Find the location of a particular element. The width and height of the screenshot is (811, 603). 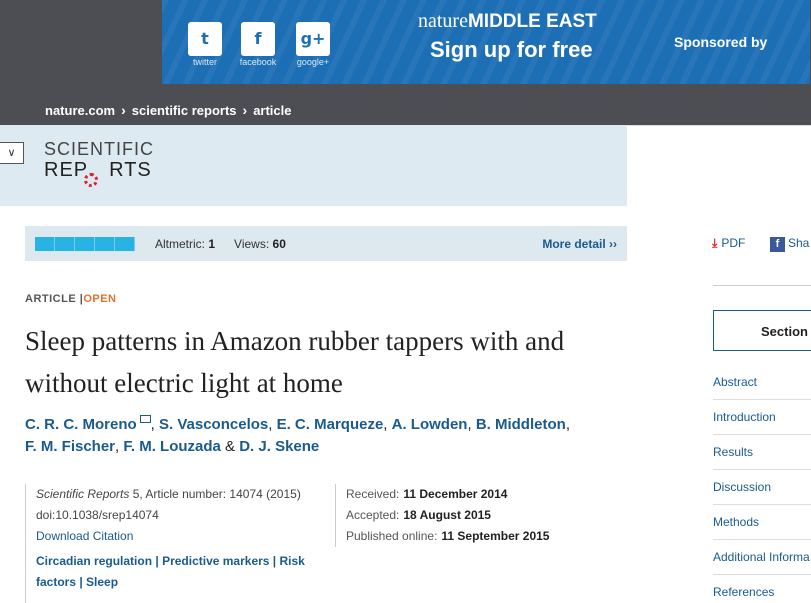

email-icon is located at coordinates (145, 419).